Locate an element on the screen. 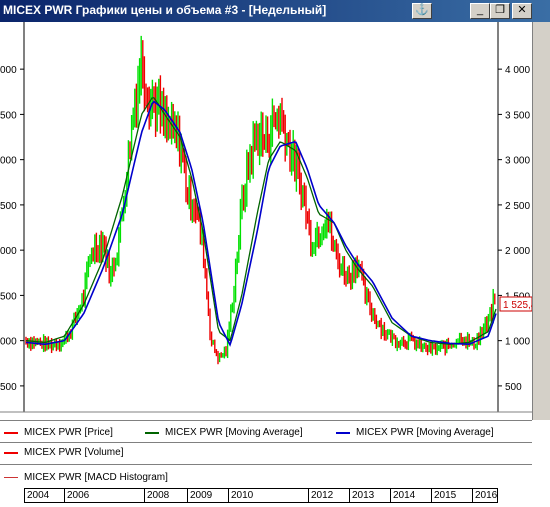  legend-price-label: MICEX PWR [Price] is located at coordinates (68, 432).